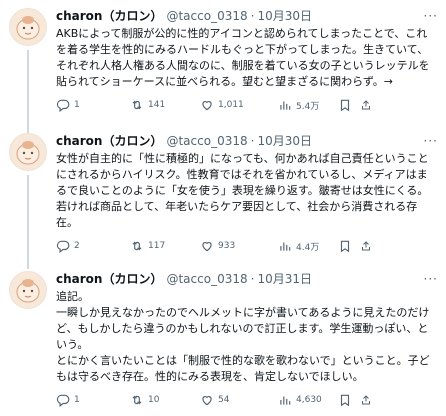  I want to click on like-button: 933, so click(239, 246).